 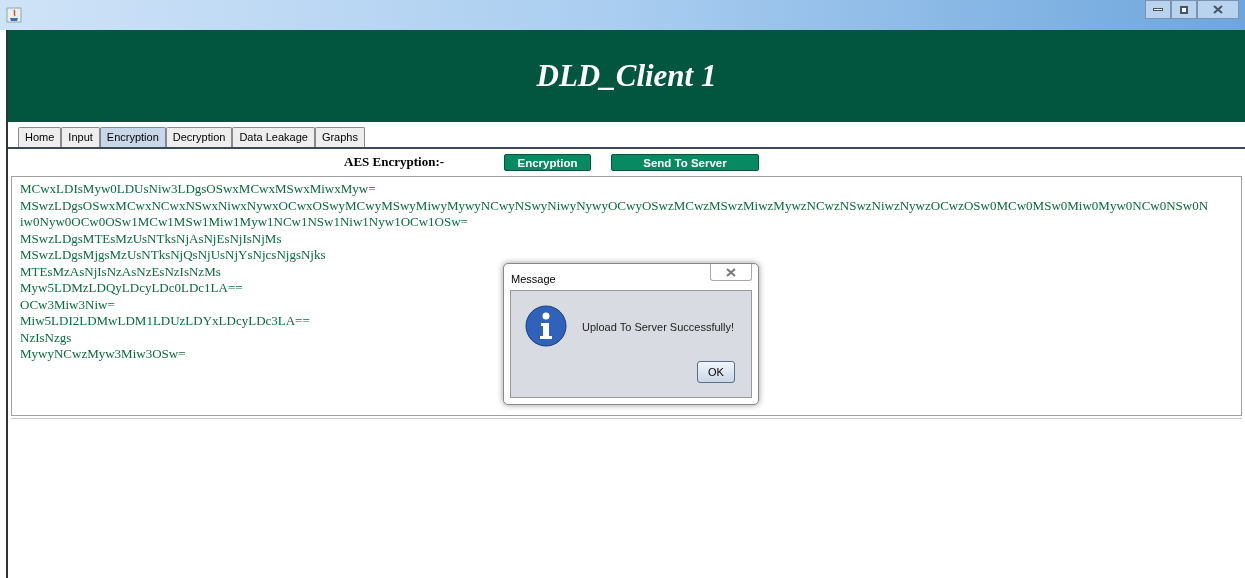 I want to click on dialog-message: Upload To Server Successfully!, so click(x=658, y=327).